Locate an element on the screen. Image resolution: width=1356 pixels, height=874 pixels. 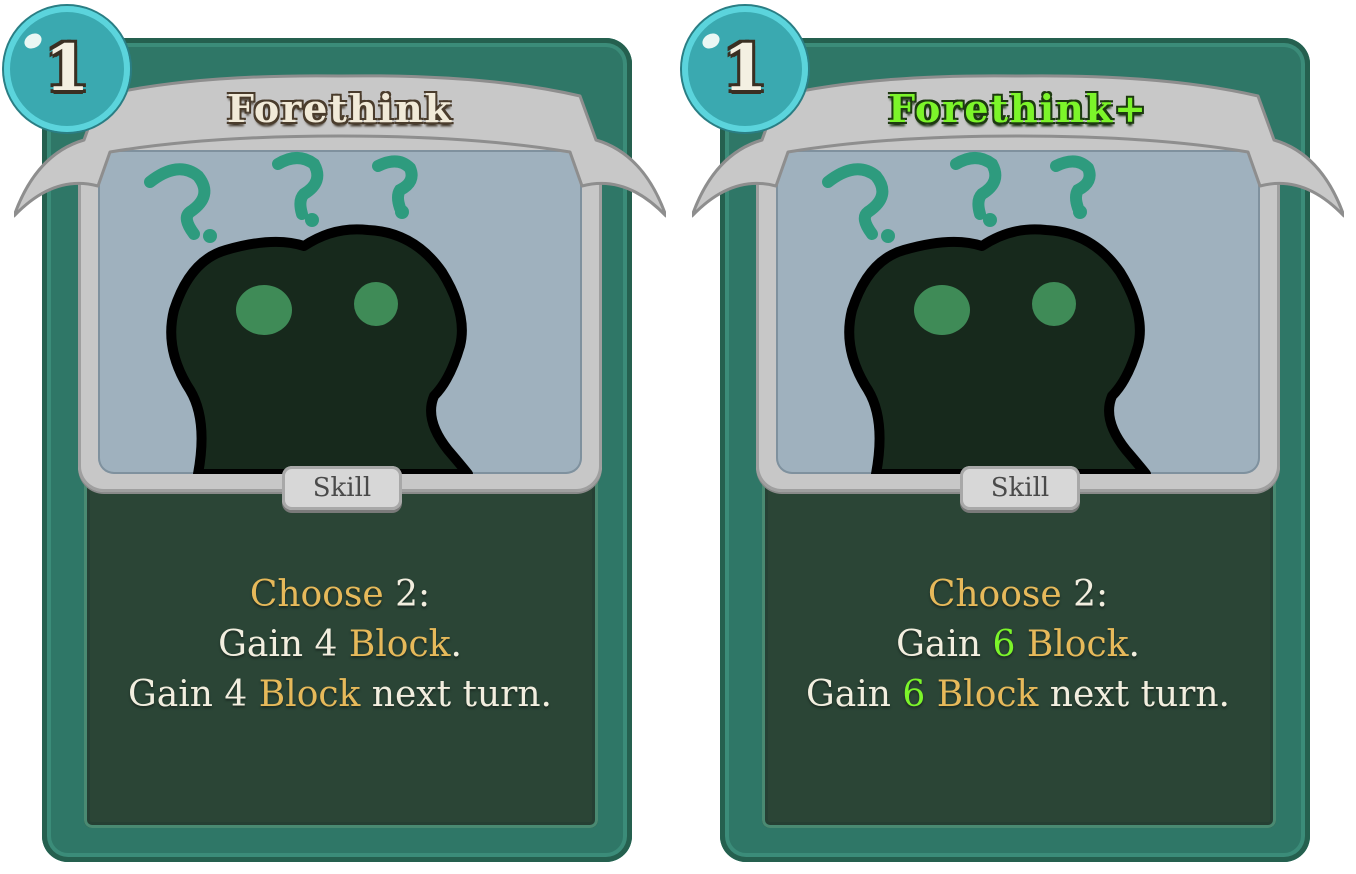
description-line-2: Gain 6 Block. is located at coordinates (1018, 644).